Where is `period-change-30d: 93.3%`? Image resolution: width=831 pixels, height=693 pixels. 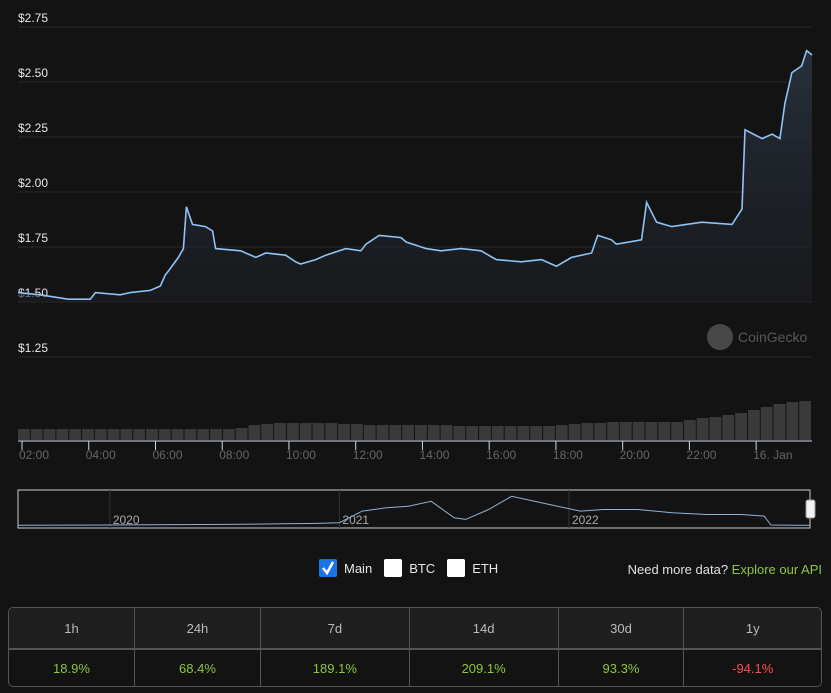
period-change-30d: 93.3% is located at coordinates (621, 668).